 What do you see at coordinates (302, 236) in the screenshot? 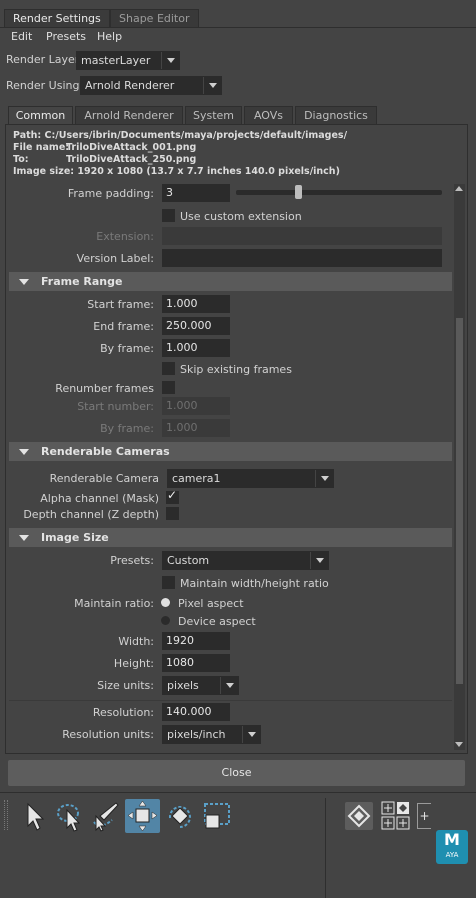
I see `extension-field` at bounding box center [302, 236].